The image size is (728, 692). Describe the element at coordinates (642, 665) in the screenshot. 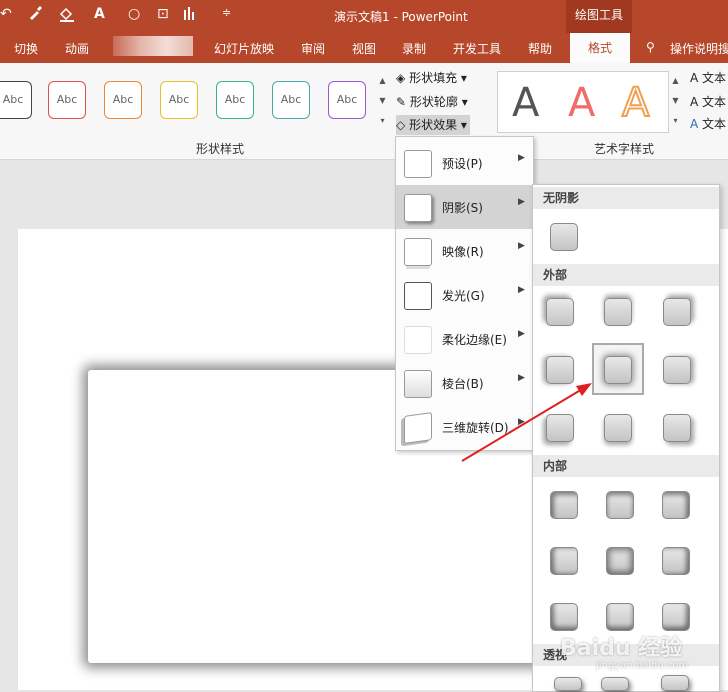

I see `watermark-url: jingyan.baidu.com` at that location.